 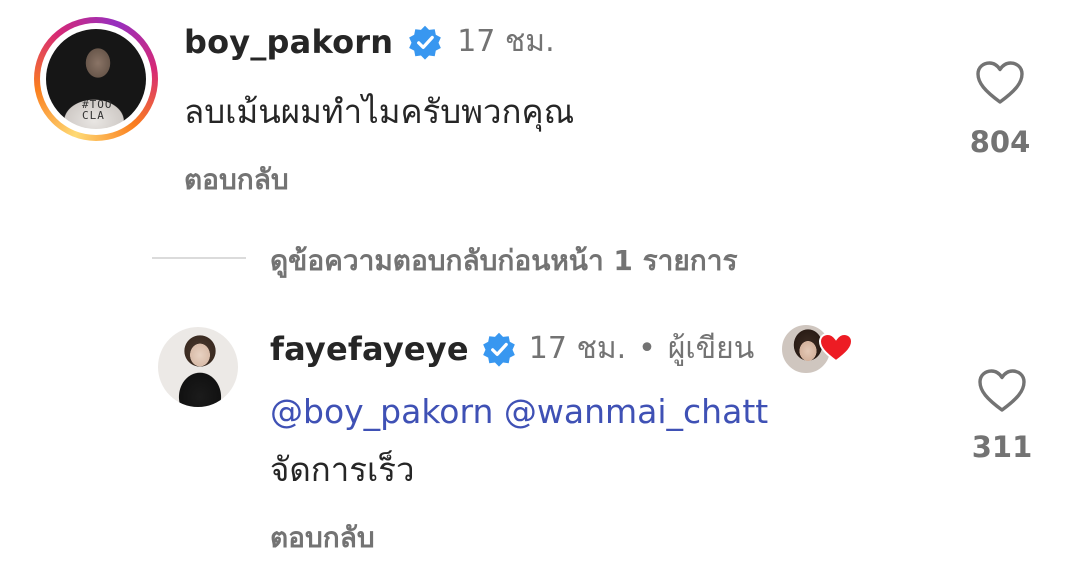 What do you see at coordinates (369, 349) in the screenshot?
I see `username: fayefayeye` at bounding box center [369, 349].